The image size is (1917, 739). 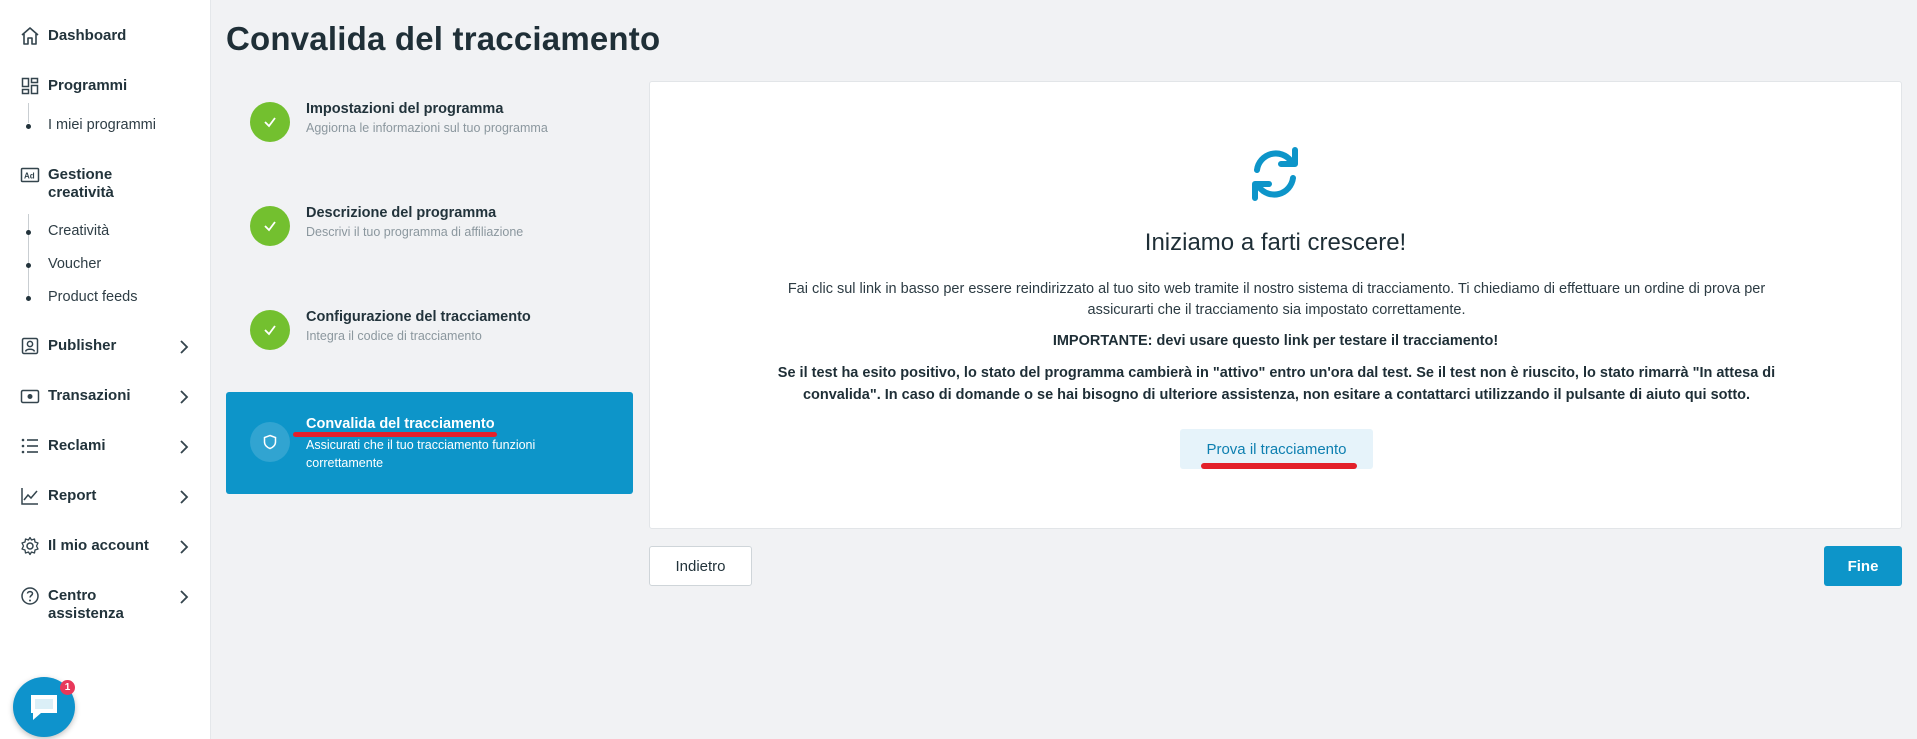 What do you see at coordinates (443, 38) in the screenshot?
I see `page-title: Convalida del tracciamento` at bounding box center [443, 38].